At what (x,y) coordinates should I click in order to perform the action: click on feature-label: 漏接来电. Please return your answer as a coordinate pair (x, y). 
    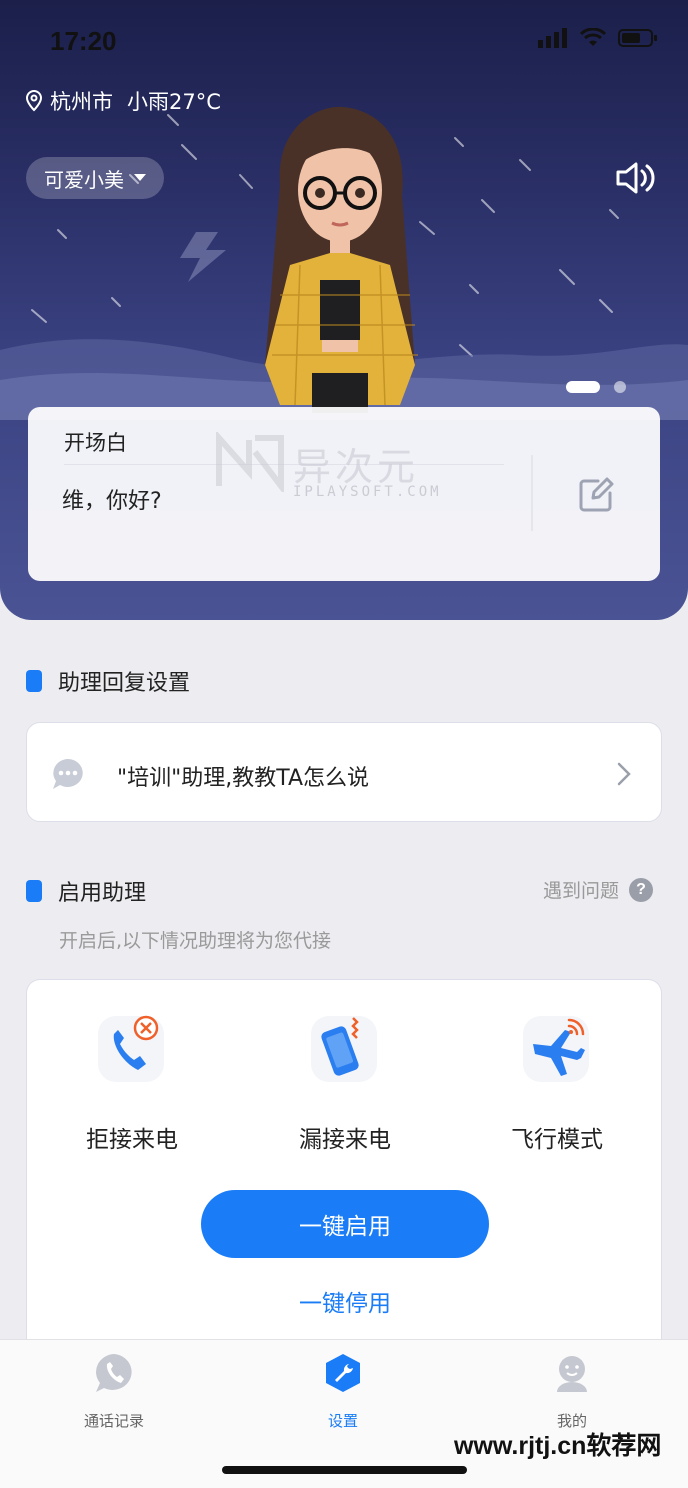
    Looking at the image, I should click on (345, 1140).